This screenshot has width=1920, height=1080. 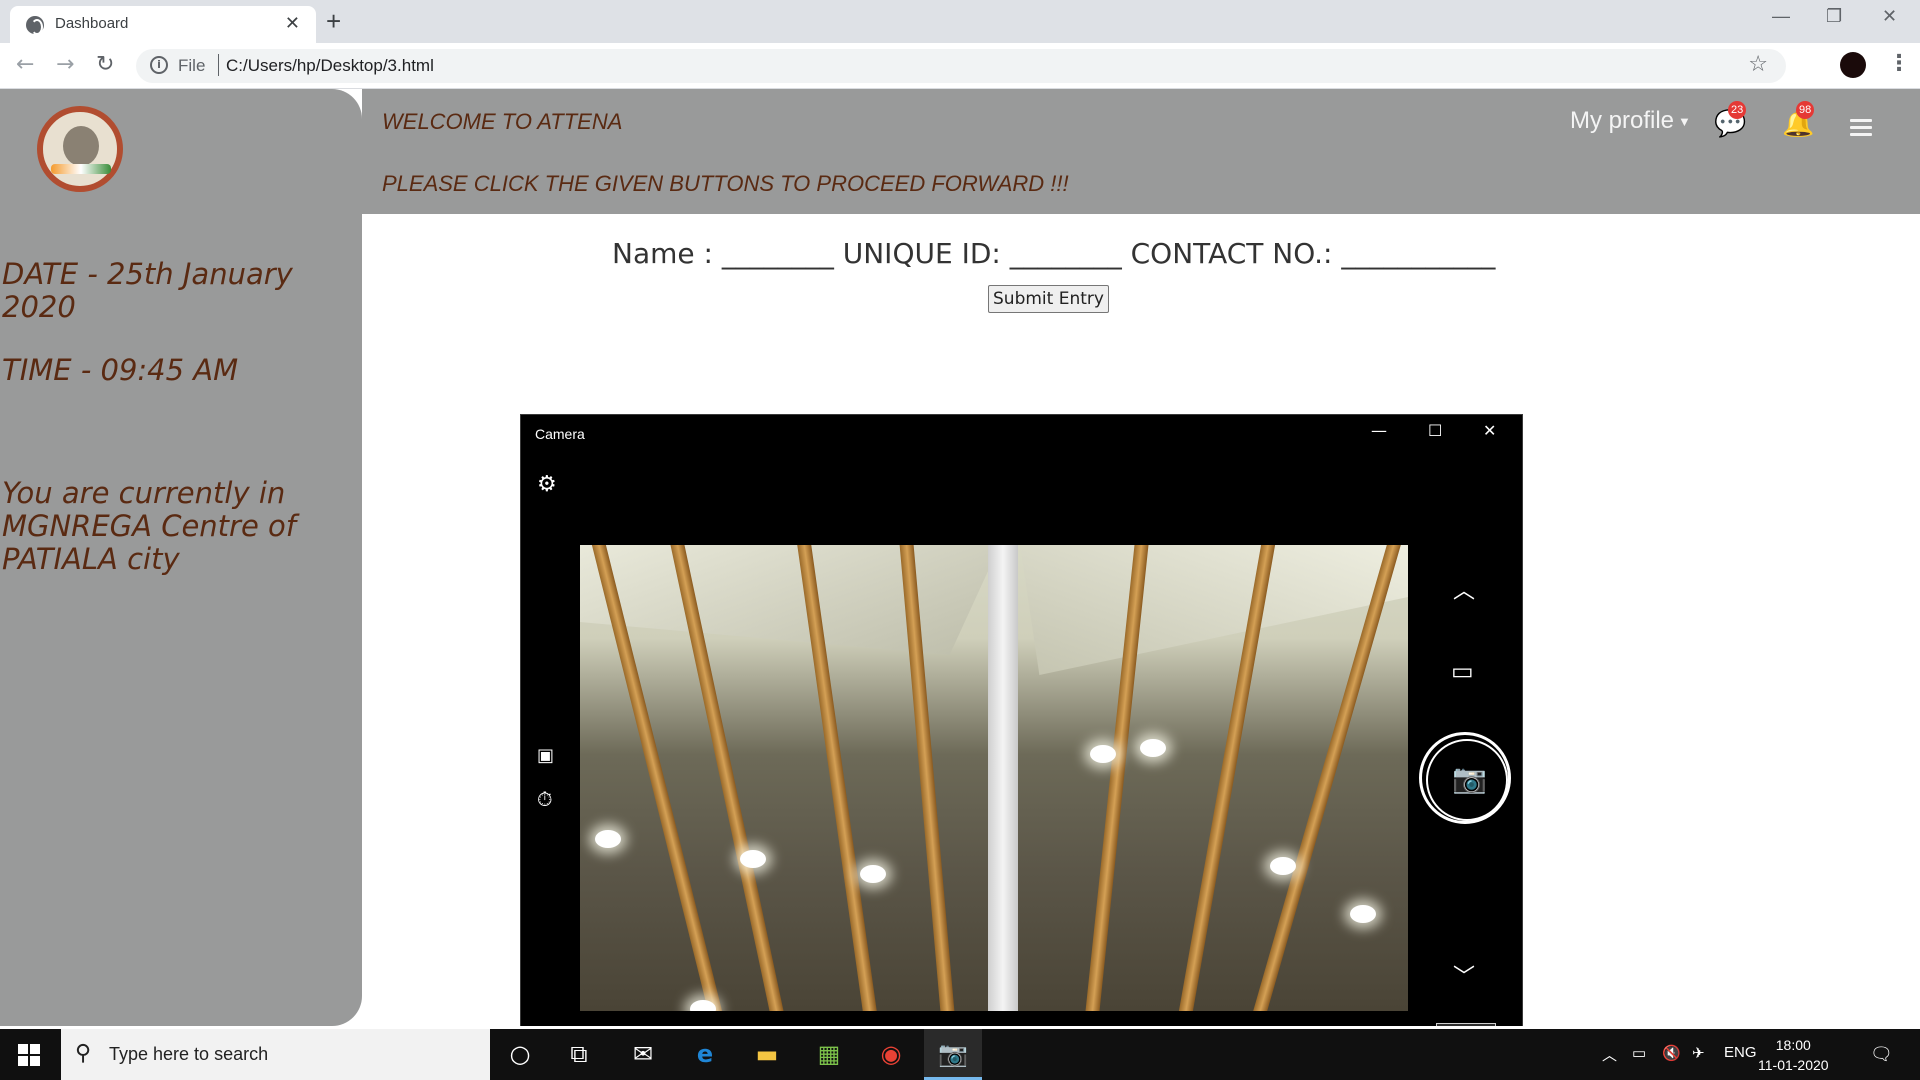 I want to click on chevron-down-icon: ﹀, so click(x=1464, y=975).